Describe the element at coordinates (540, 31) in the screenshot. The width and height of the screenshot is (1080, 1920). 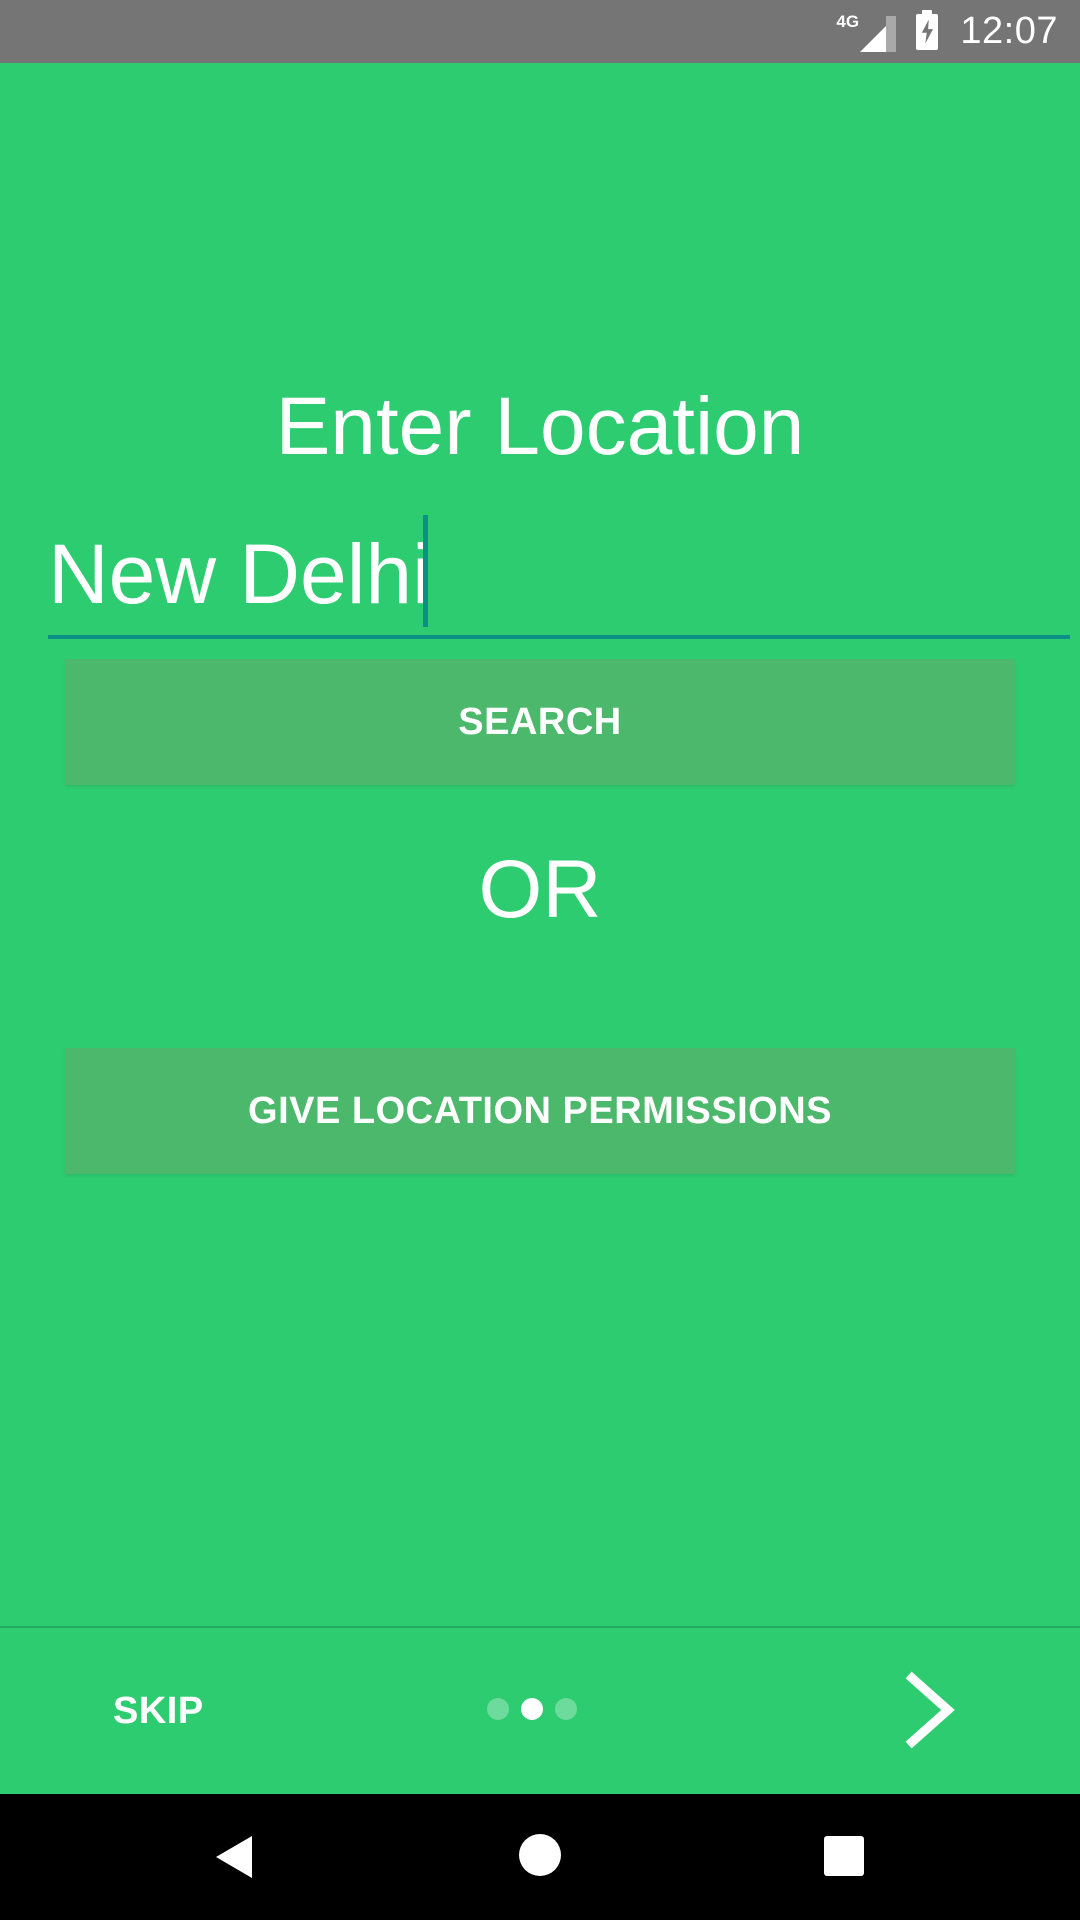
I see `status-bar: 4G 12:07` at that location.